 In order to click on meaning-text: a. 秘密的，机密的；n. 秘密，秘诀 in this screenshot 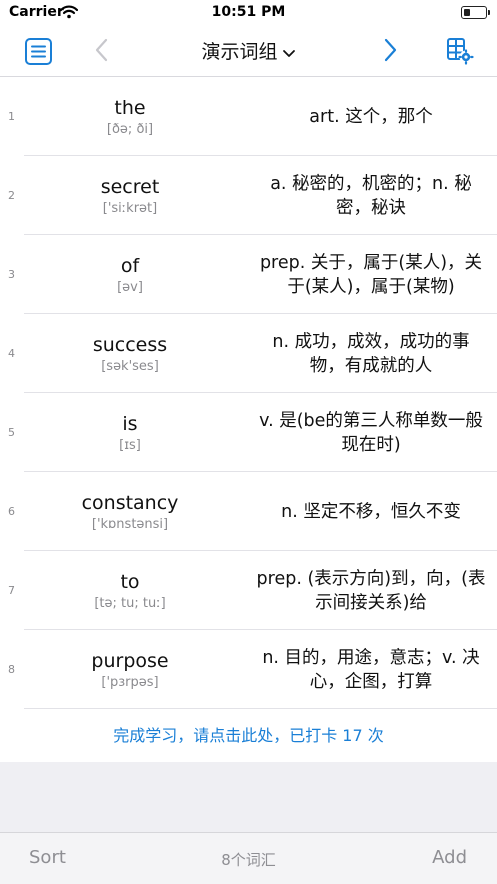, I will do `click(371, 195)`.